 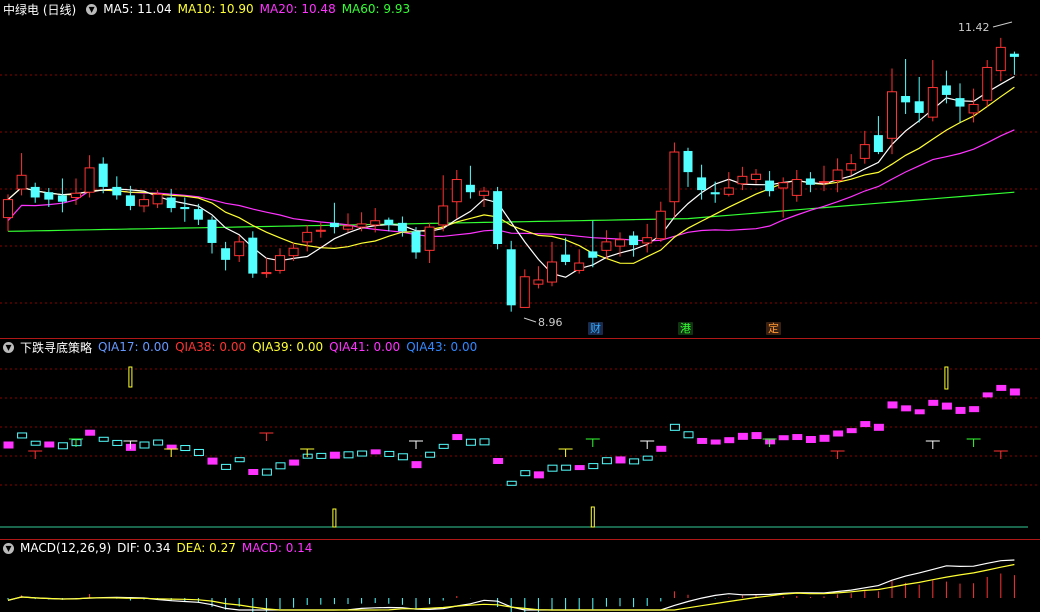 What do you see at coordinates (376, 9) in the screenshot?
I see `ma60-label: MA60: 9.93` at bounding box center [376, 9].